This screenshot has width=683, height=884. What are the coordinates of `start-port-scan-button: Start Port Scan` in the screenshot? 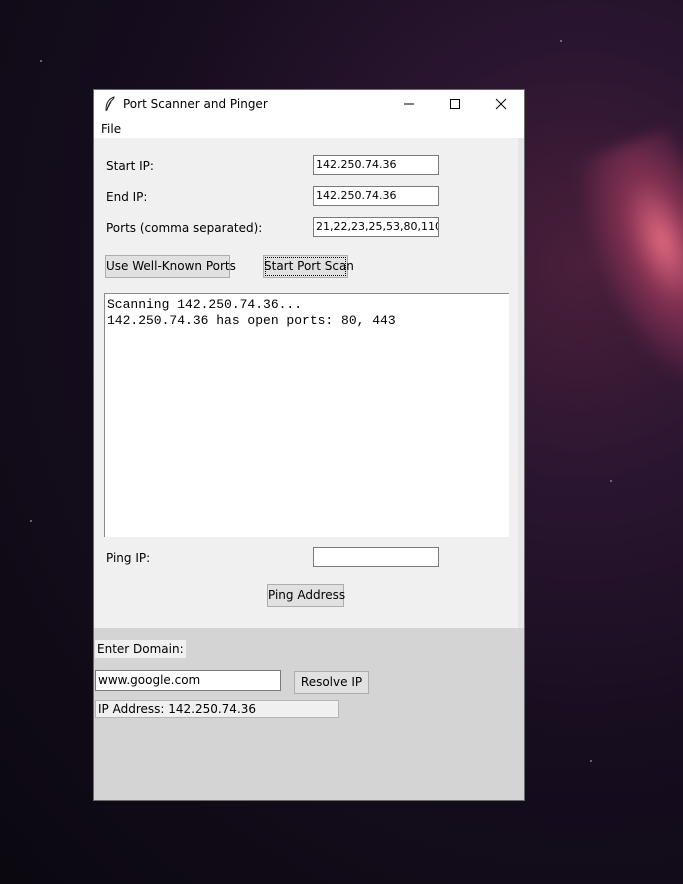 It's located at (308, 266).